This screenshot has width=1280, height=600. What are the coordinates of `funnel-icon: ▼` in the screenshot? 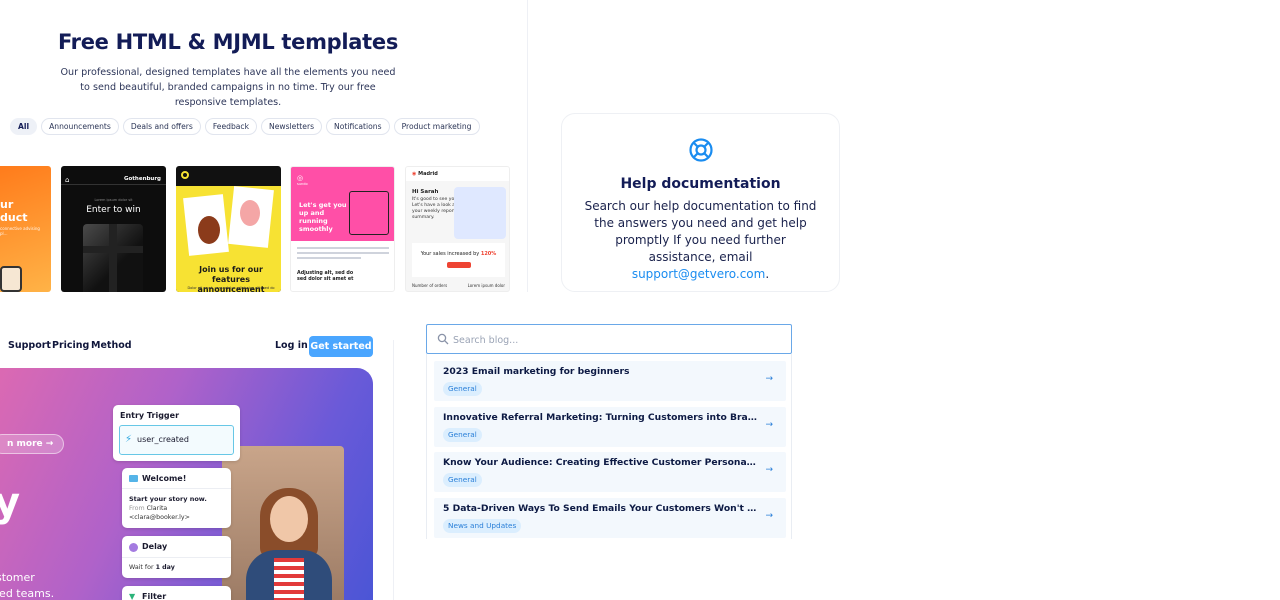 It's located at (132, 596).